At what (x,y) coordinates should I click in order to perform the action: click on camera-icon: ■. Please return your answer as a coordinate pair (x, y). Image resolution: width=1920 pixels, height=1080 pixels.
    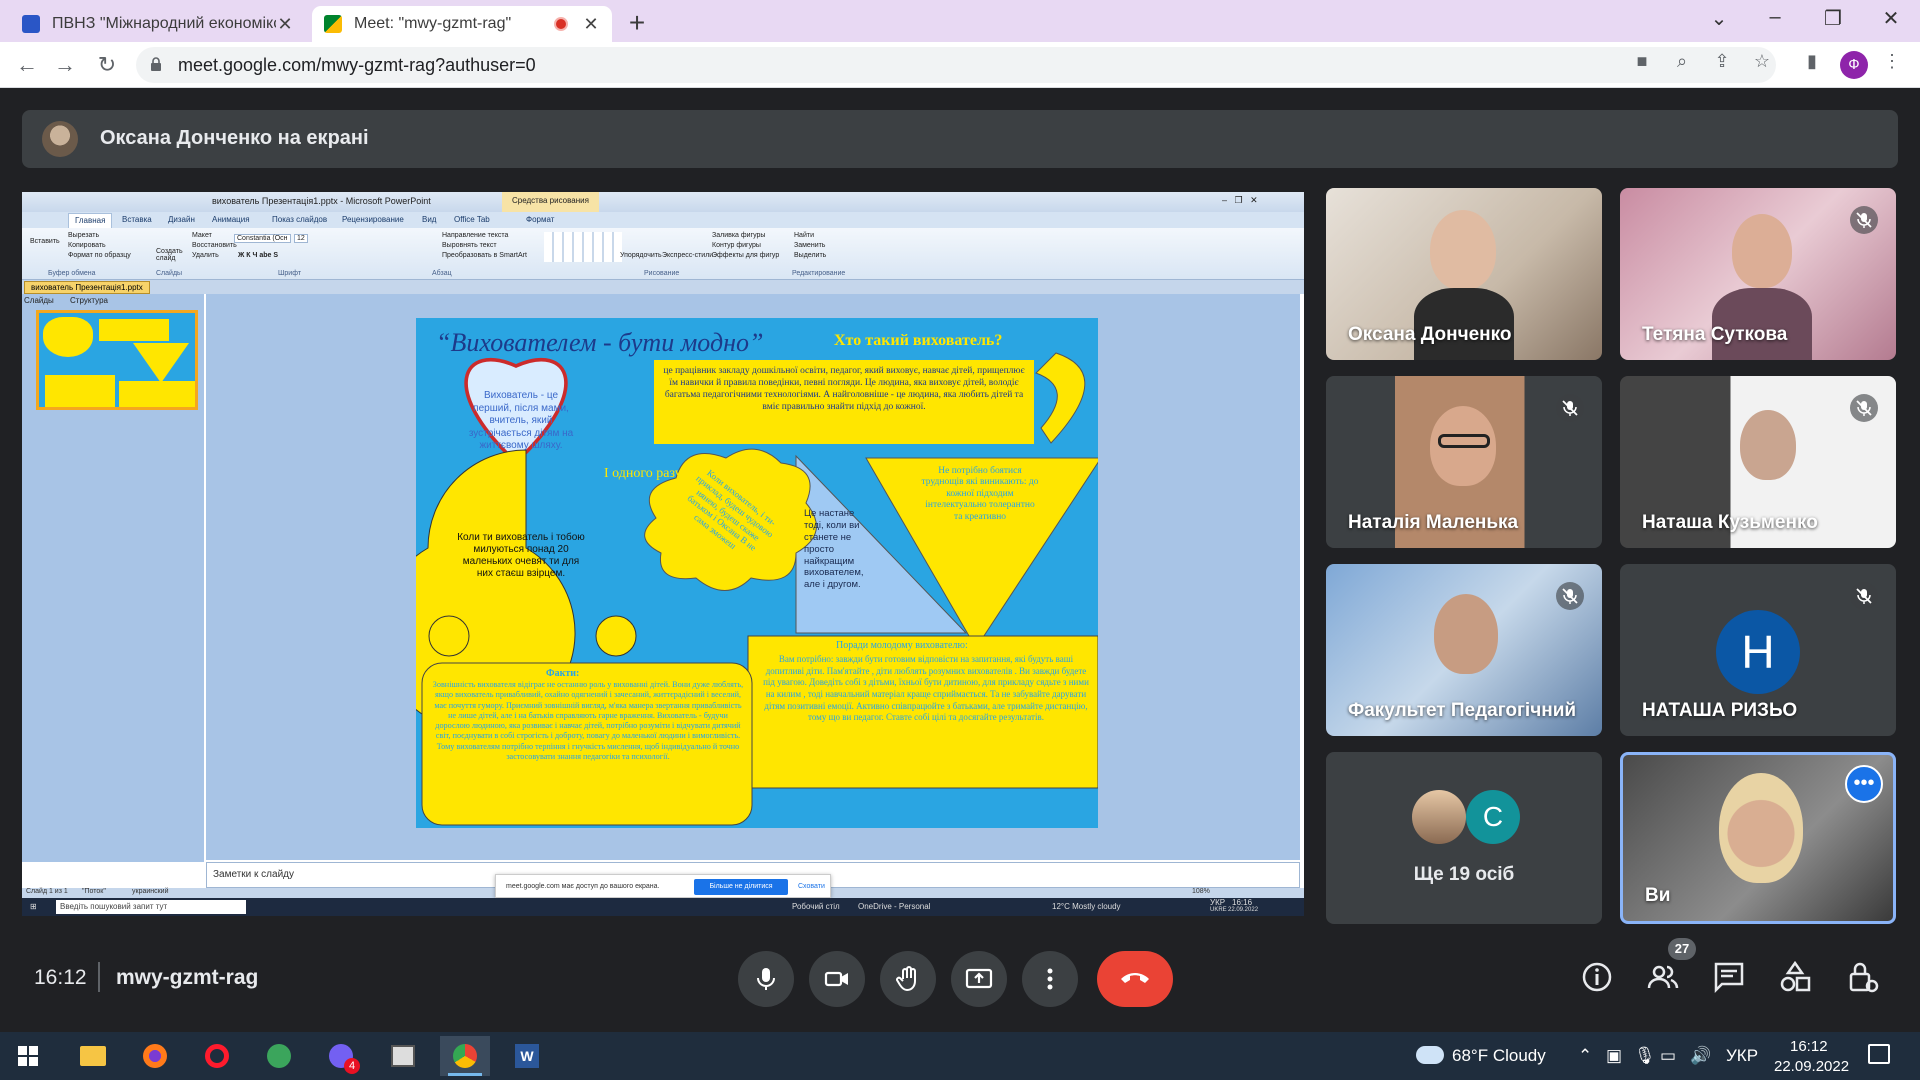
    Looking at the image, I should click on (1642, 61).